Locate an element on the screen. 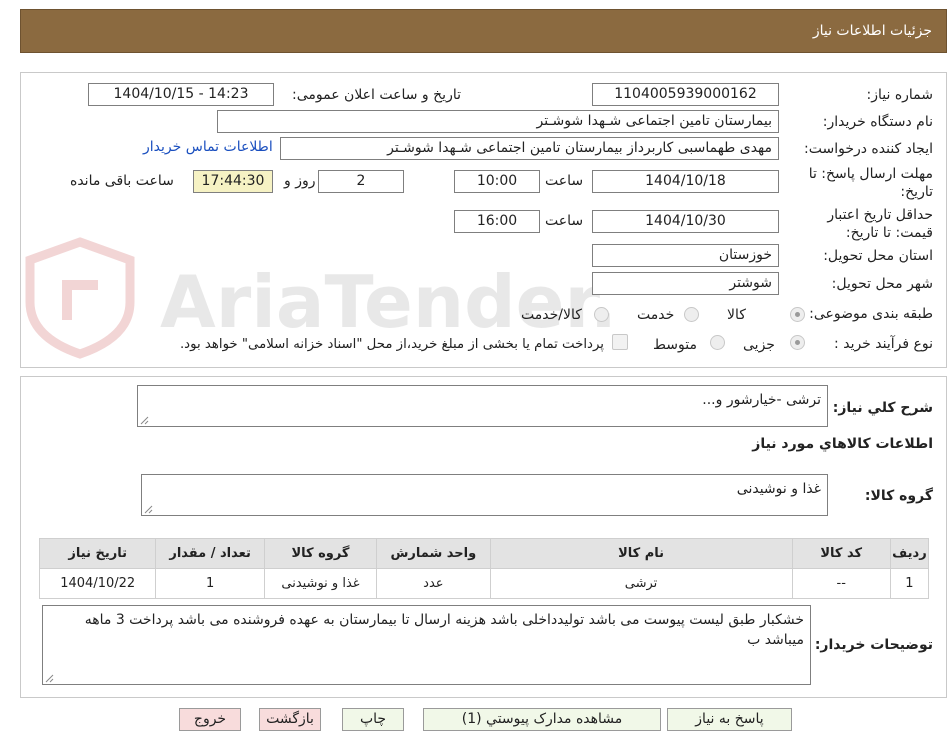  column-header: تعداد / مقدار is located at coordinates (210, 553).